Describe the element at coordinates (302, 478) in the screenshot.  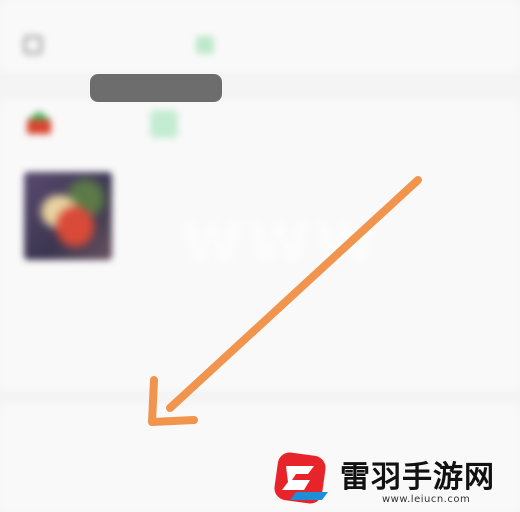
I see `site-logo-icon` at that location.